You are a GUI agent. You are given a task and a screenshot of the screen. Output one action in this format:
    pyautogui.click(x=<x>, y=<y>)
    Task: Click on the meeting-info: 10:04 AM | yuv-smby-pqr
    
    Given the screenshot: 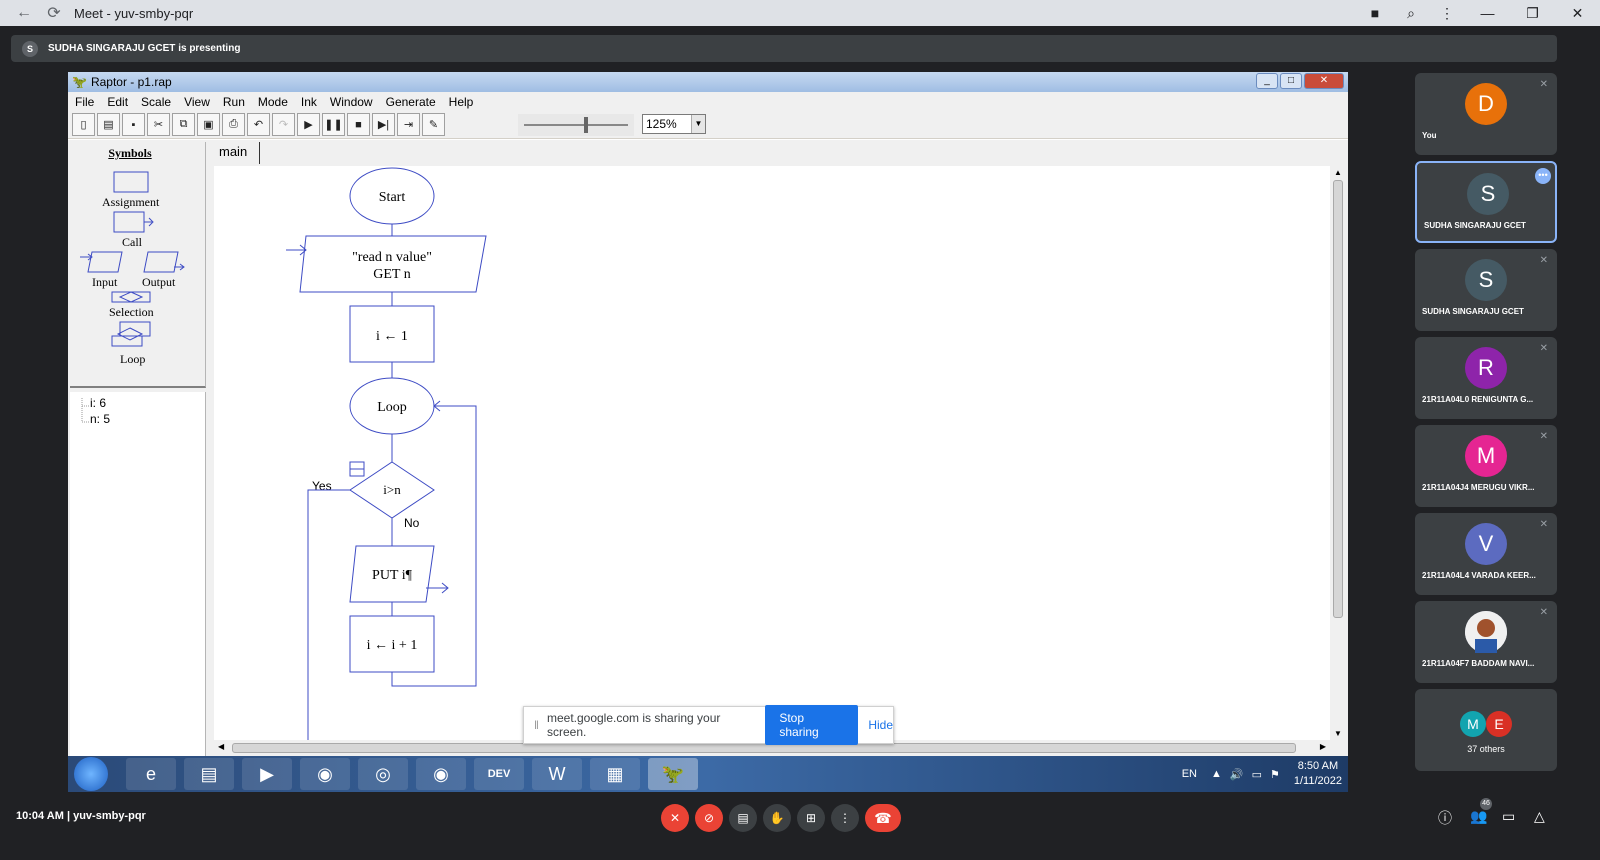 What is the action you would take?
    pyautogui.click(x=81, y=816)
    